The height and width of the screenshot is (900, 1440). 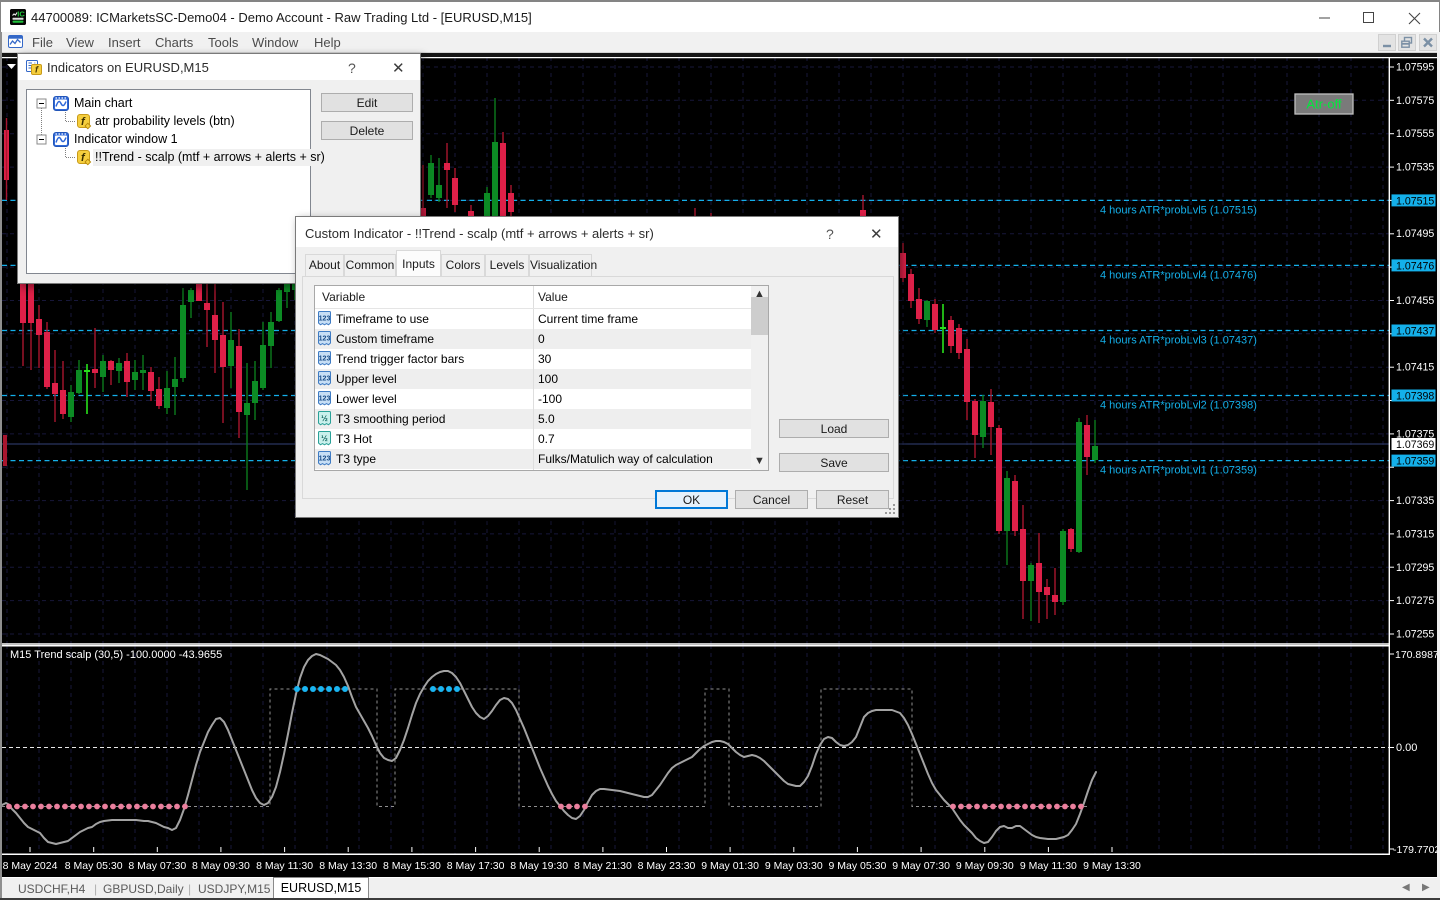 I want to click on svg-text: IC, so click(x=21, y=14).